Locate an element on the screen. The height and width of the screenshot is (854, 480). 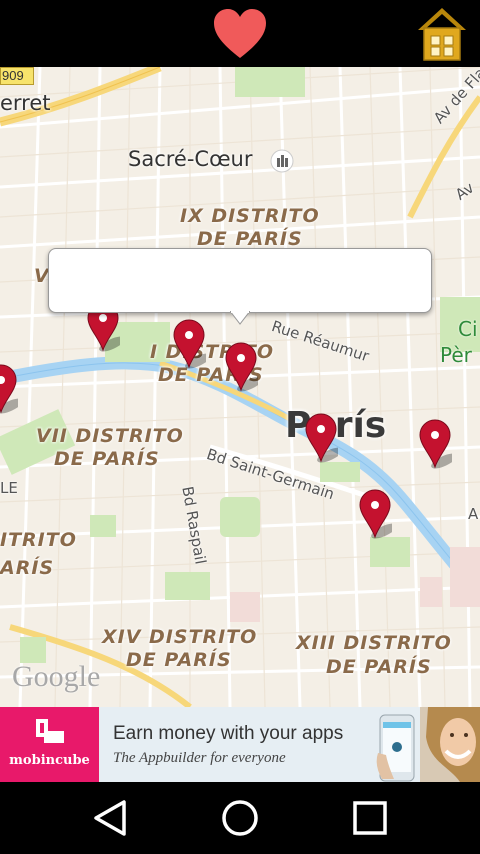
map-label-left-paris: ARÍS is located at coordinates (27, 568).